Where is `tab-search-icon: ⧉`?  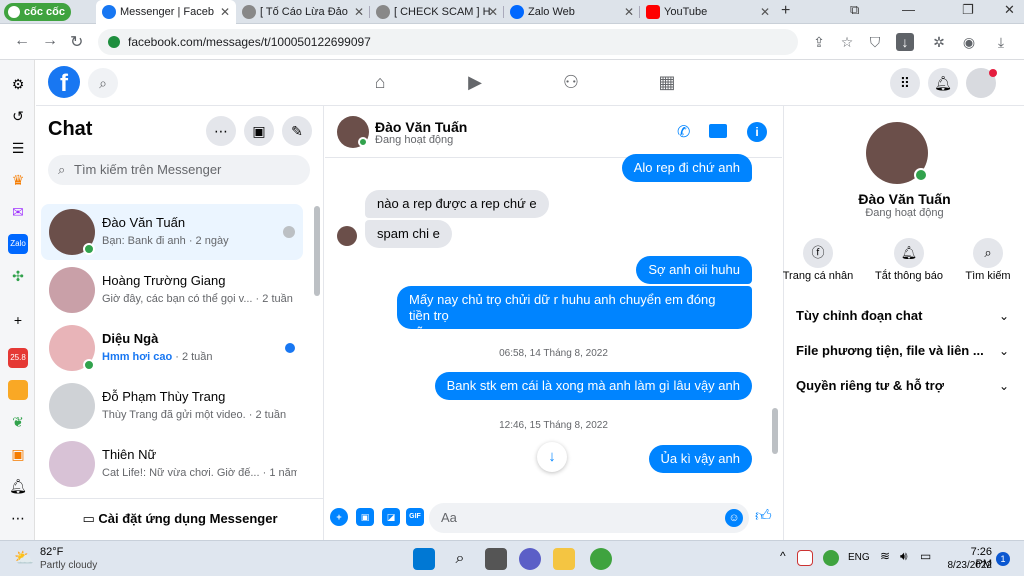
tab-search-icon: ⧉ is located at coordinates (854, 10).